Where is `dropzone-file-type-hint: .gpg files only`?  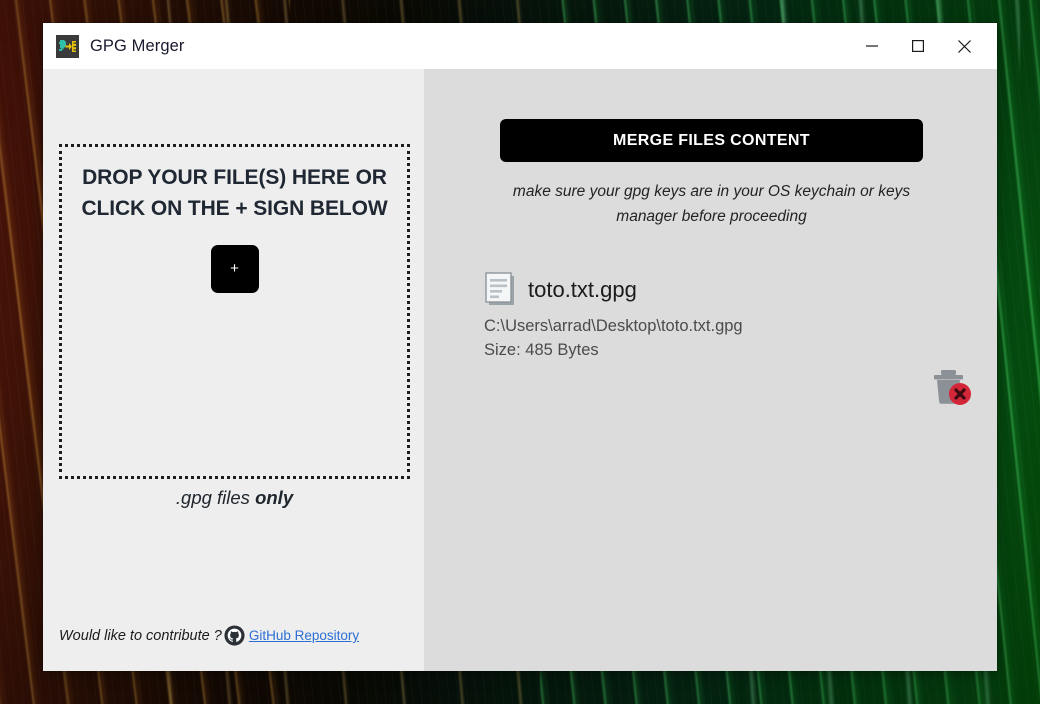
dropzone-file-type-hint: .gpg files only is located at coordinates (234, 498).